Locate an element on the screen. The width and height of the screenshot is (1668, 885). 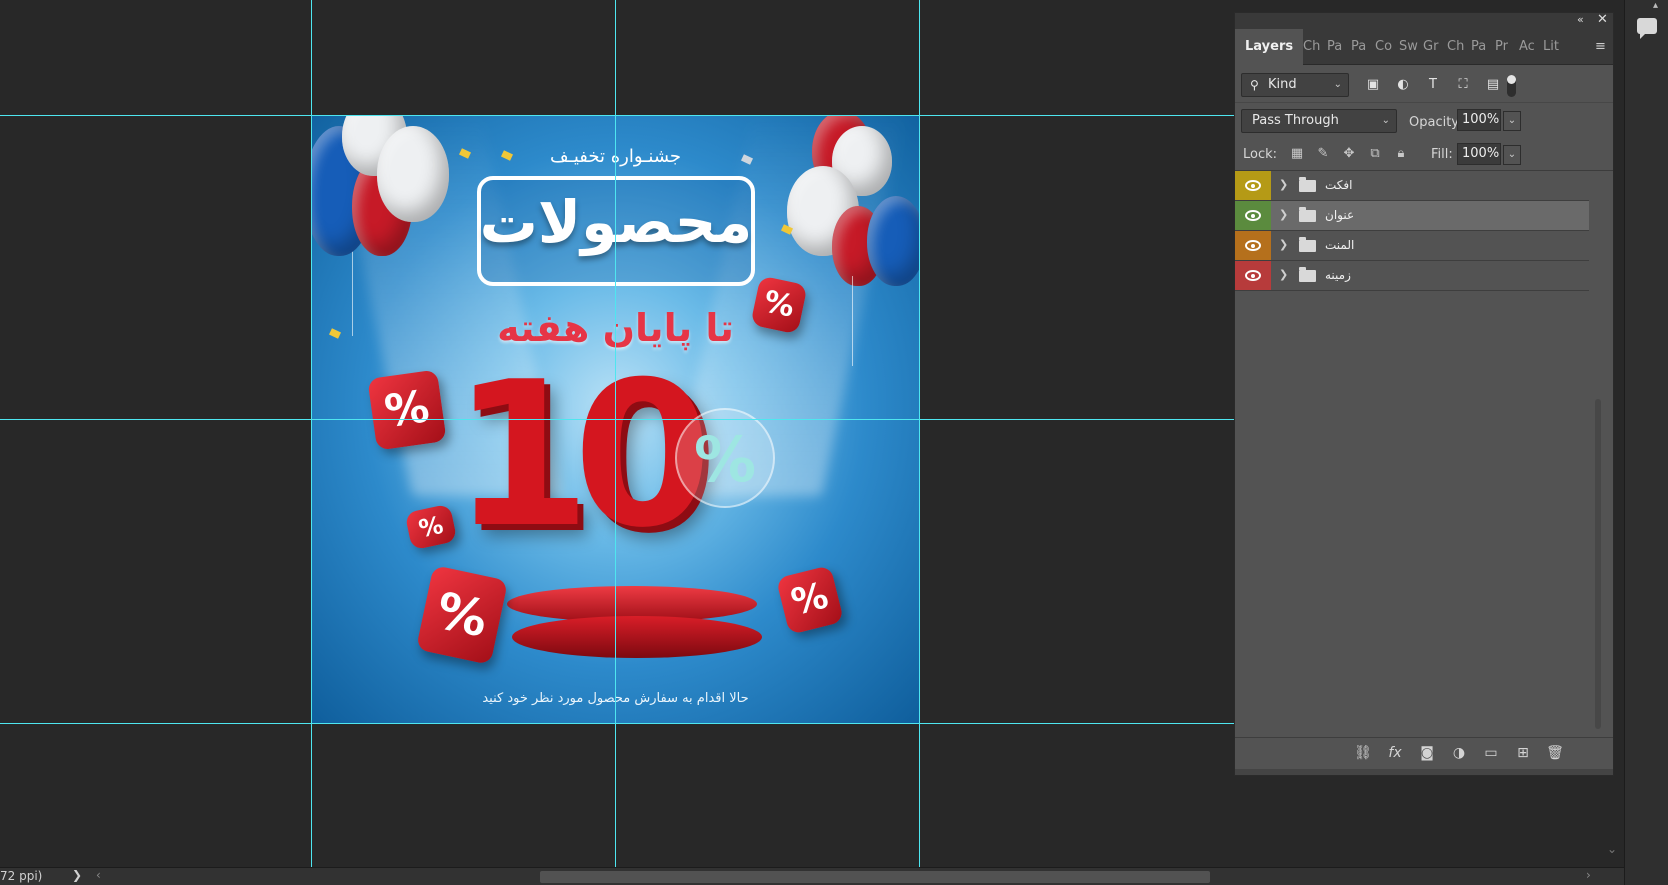
new-layer-icon: ⊞ is located at coordinates (1523, 753).